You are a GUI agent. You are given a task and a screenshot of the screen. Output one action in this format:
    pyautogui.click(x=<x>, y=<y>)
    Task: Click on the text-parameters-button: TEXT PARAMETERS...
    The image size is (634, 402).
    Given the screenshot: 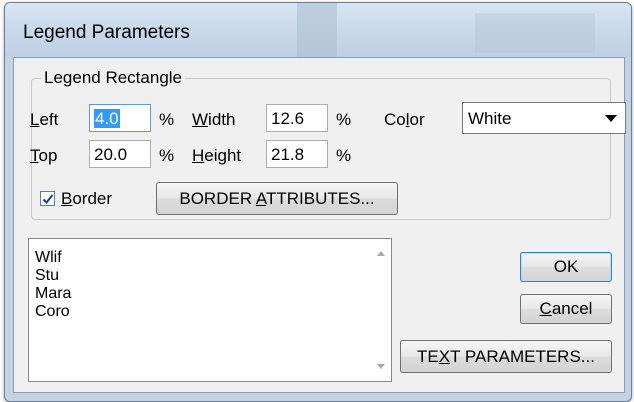 What is the action you would take?
    pyautogui.click(x=506, y=356)
    